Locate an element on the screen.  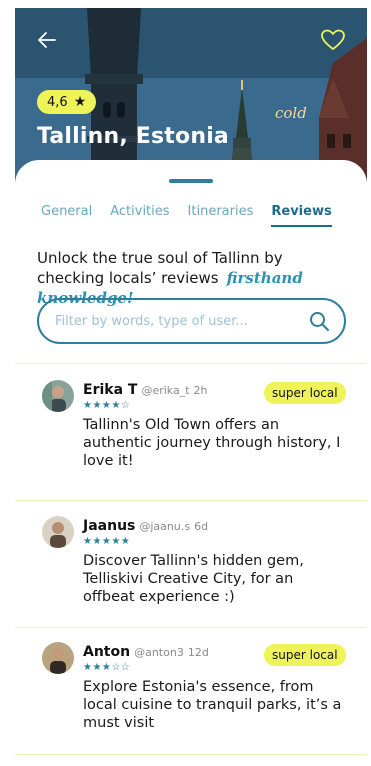
review-time: 12d is located at coordinates (198, 652).